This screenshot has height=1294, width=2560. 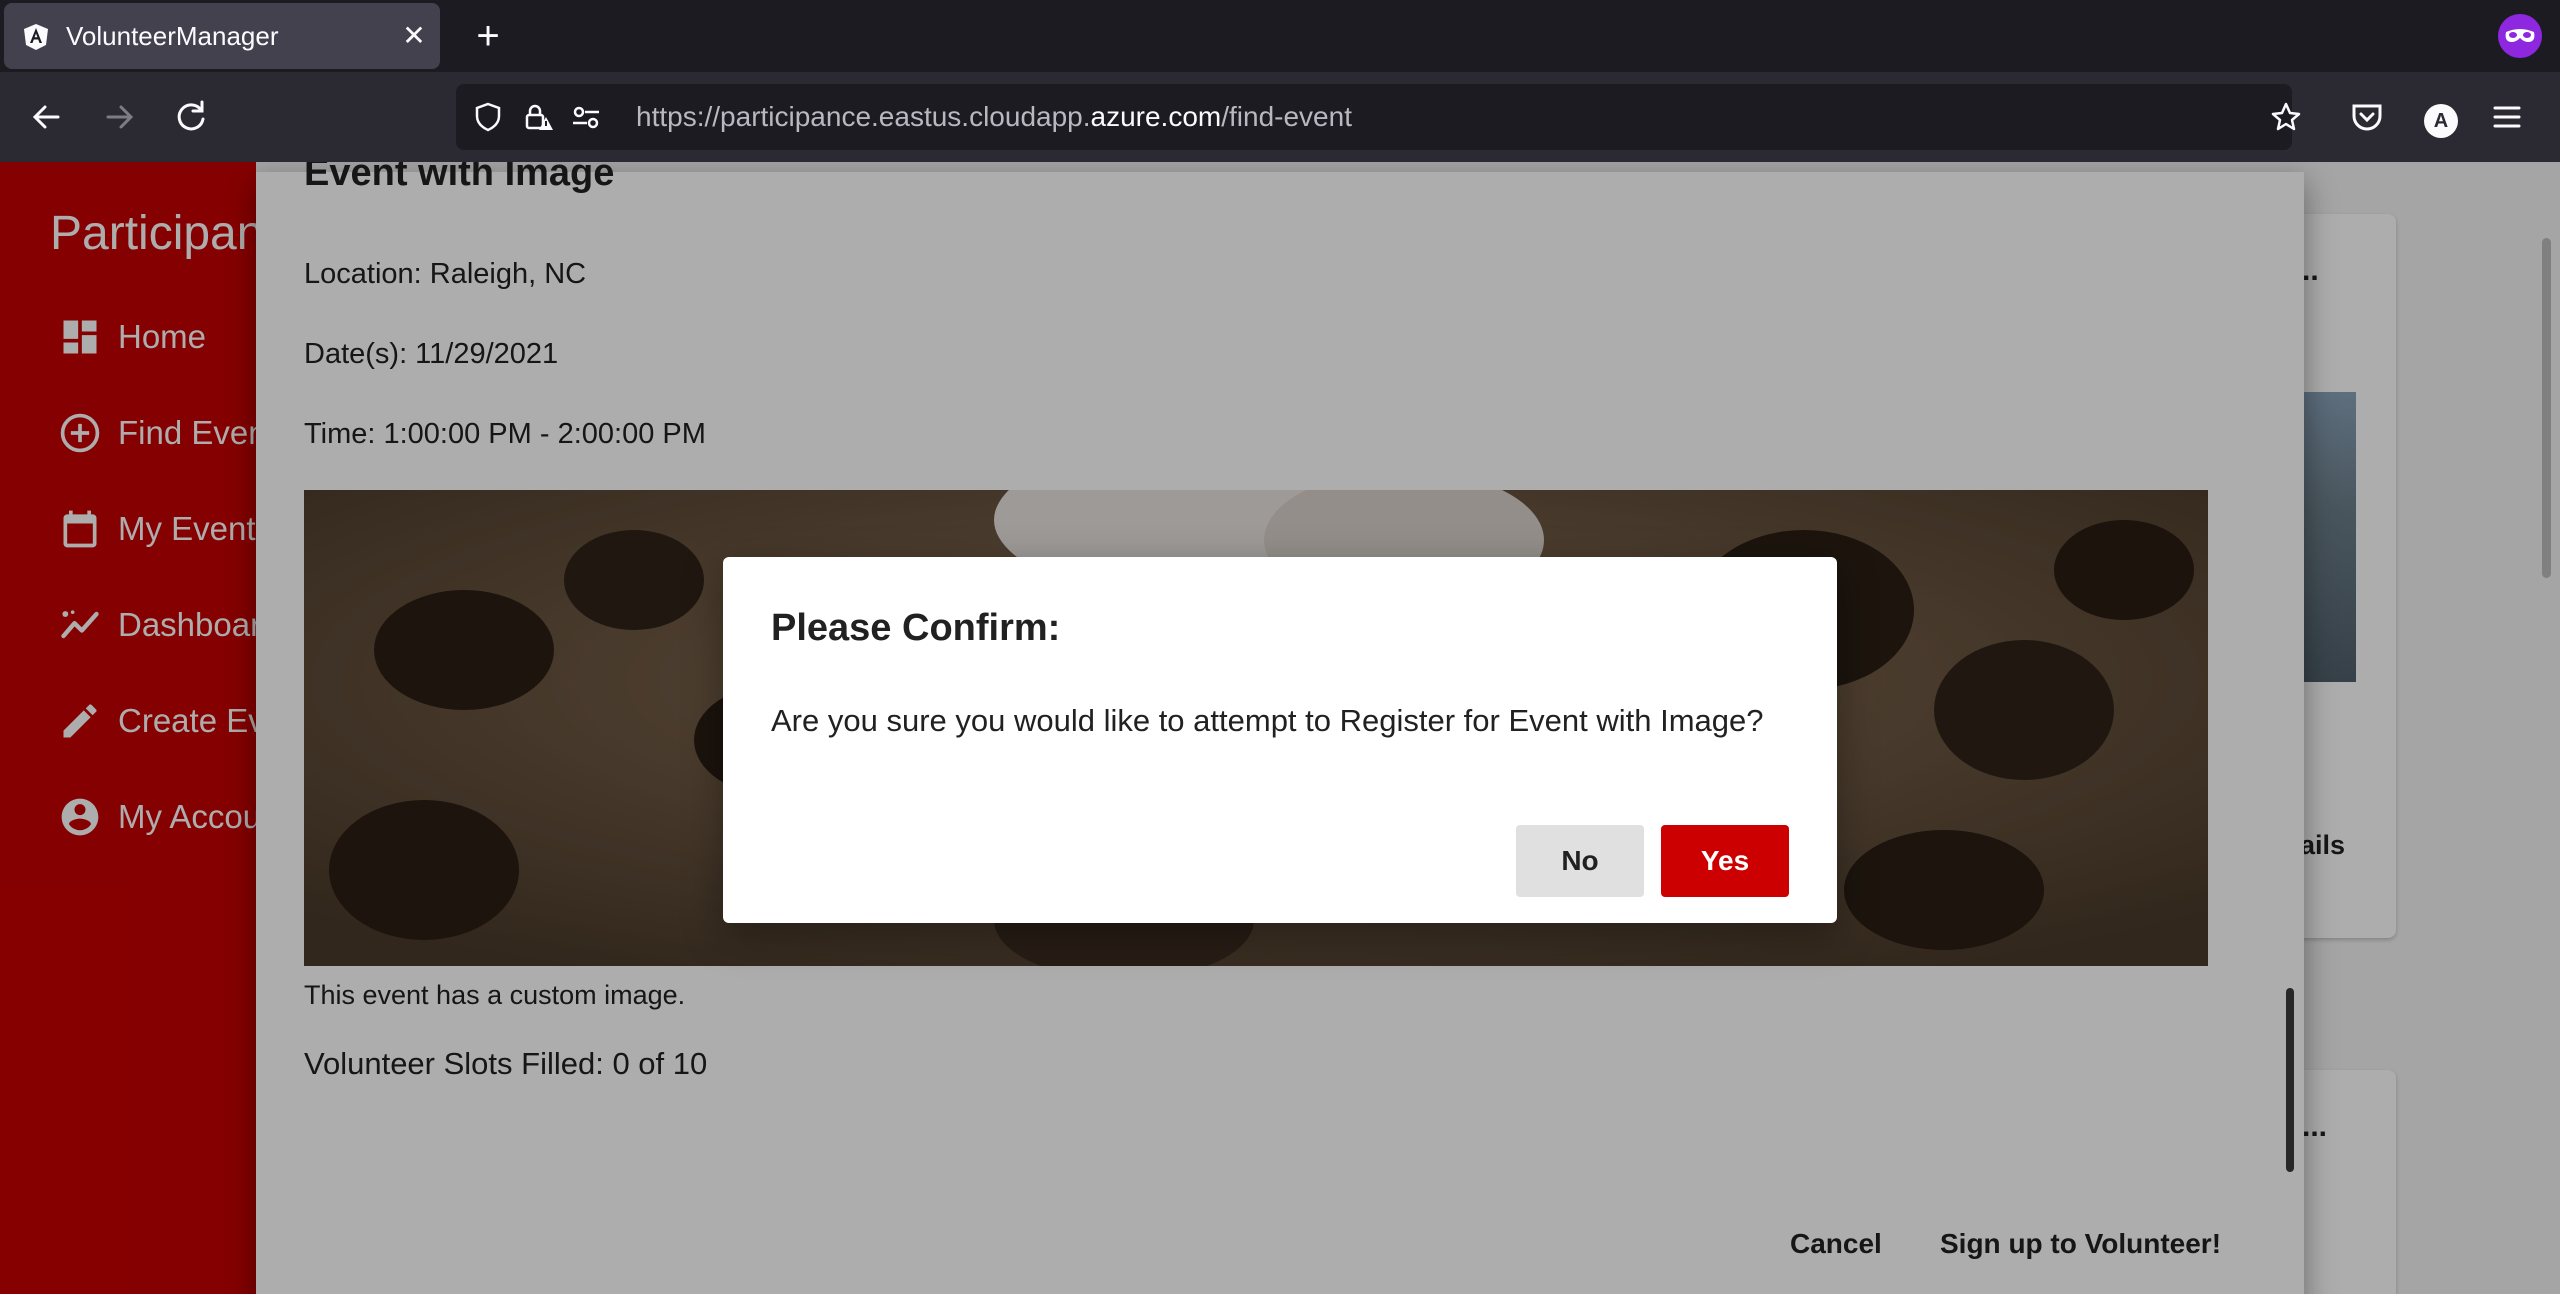 I want to click on no-button: No, so click(x=1580, y=861).